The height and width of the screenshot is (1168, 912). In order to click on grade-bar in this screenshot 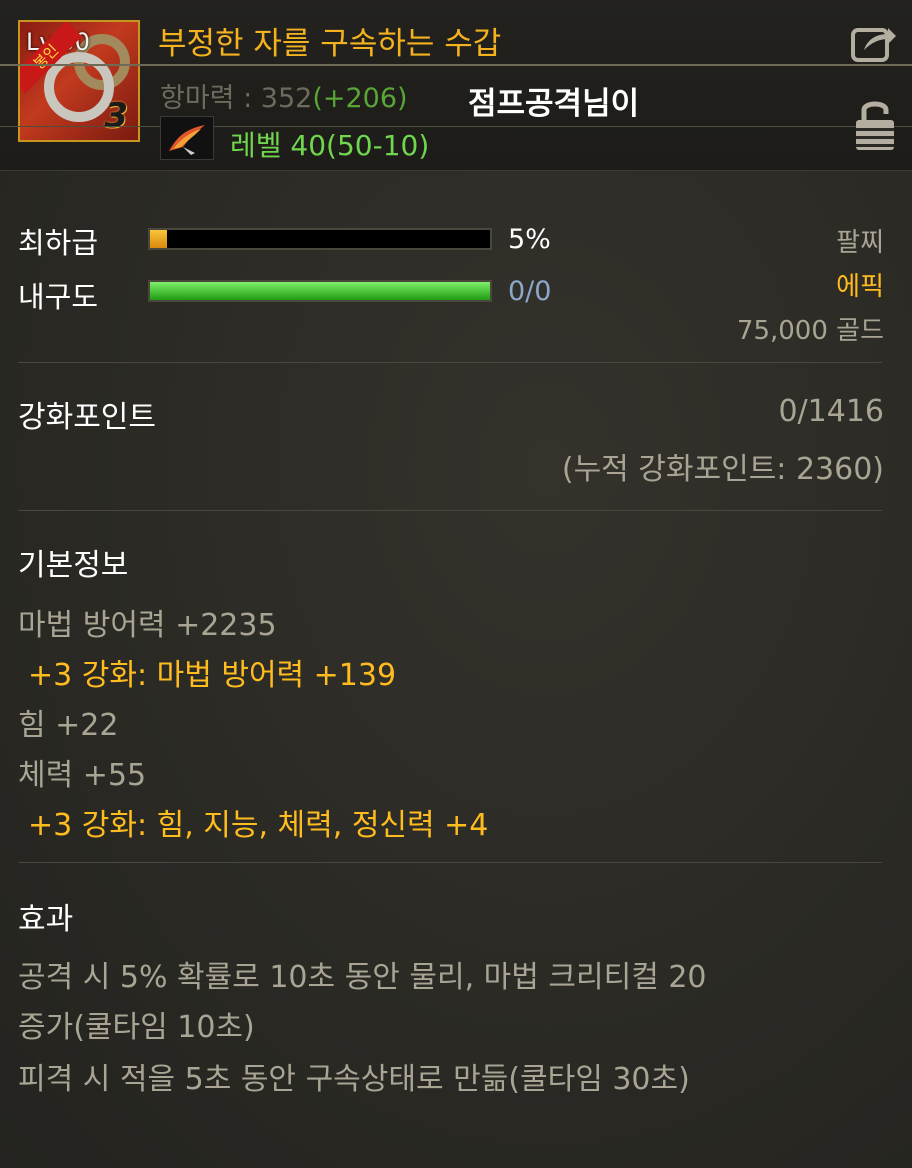, I will do `click(320, 239)`.